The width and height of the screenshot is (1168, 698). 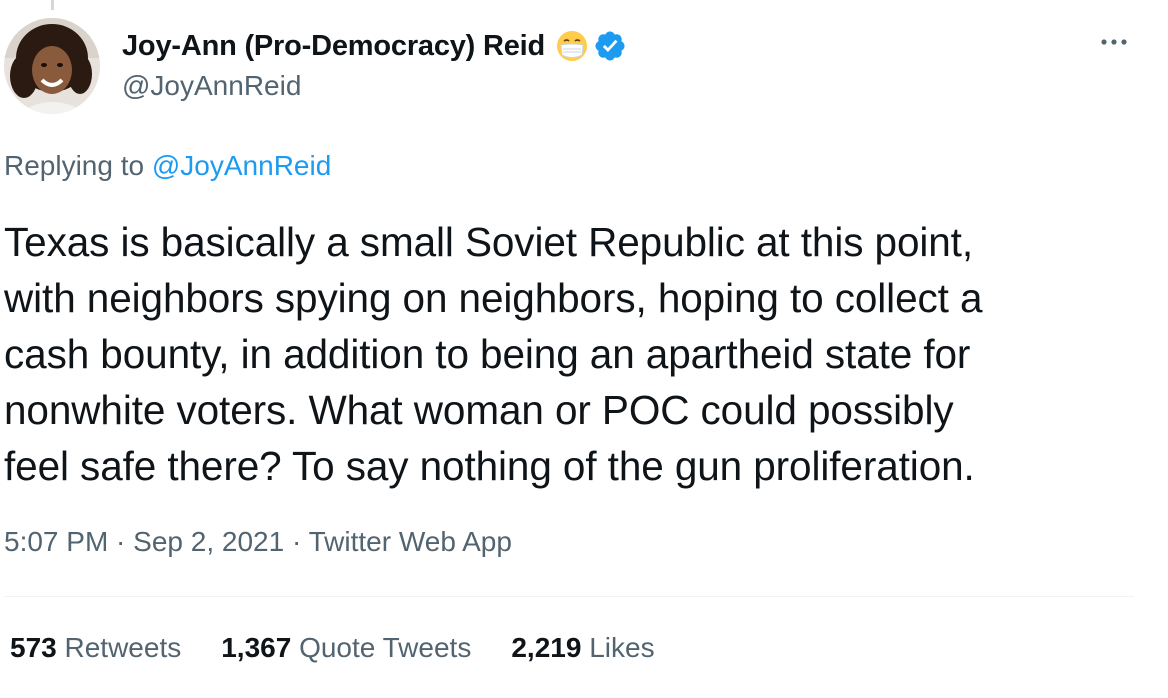 I want to click on quote-tweets-label: Quote Tweets, so click(x=385, y=647).